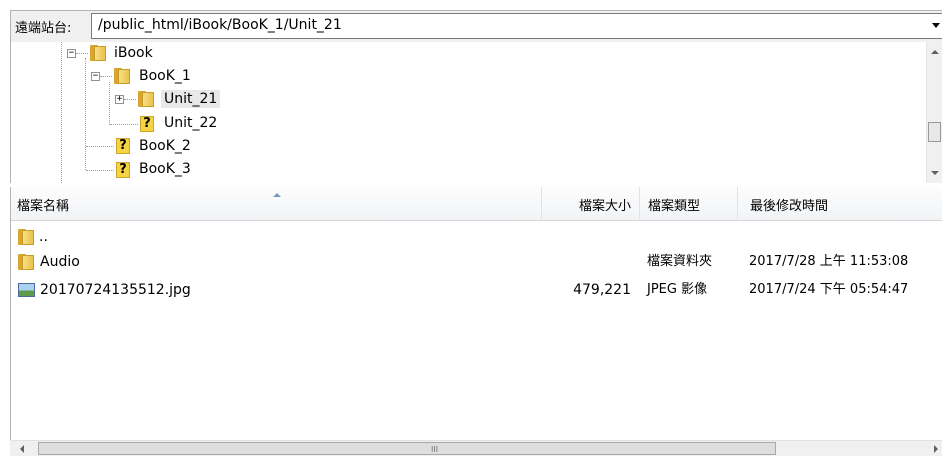  Describe the element at coordinates (935, 173) in the screenshot. I see `scroll-down-icon` at that location.